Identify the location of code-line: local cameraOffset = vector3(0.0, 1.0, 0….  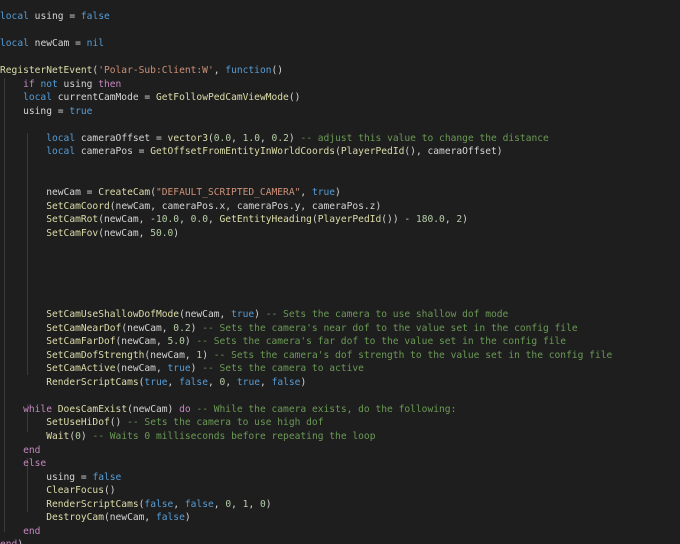
(340, 139).